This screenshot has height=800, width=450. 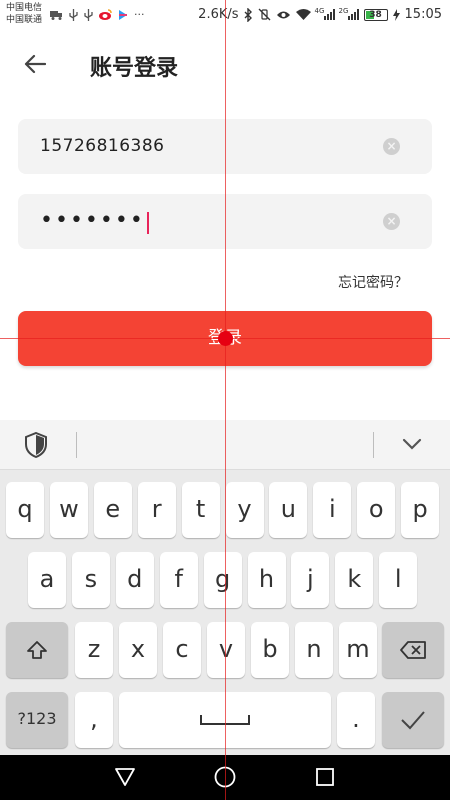 I want to click on carrier-2: 中国联通, so click(x=24, y=20).